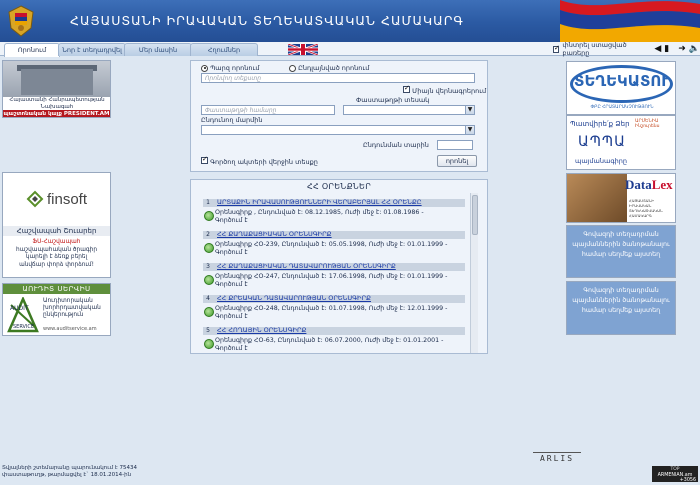 The height and width of the screenshot is (485, 700). What do you see at coordinates (306, 266) in the screenshot?
I see `law-title-link: ՀՀ ՔԱՂԱՔԱՑԻԱԿԱՆ ԴԱՏԱՎԱՐՈՒԹՅԱՆ ՕՐԵՆՍԳԻՐՔ` at bounding box center [306, 266].